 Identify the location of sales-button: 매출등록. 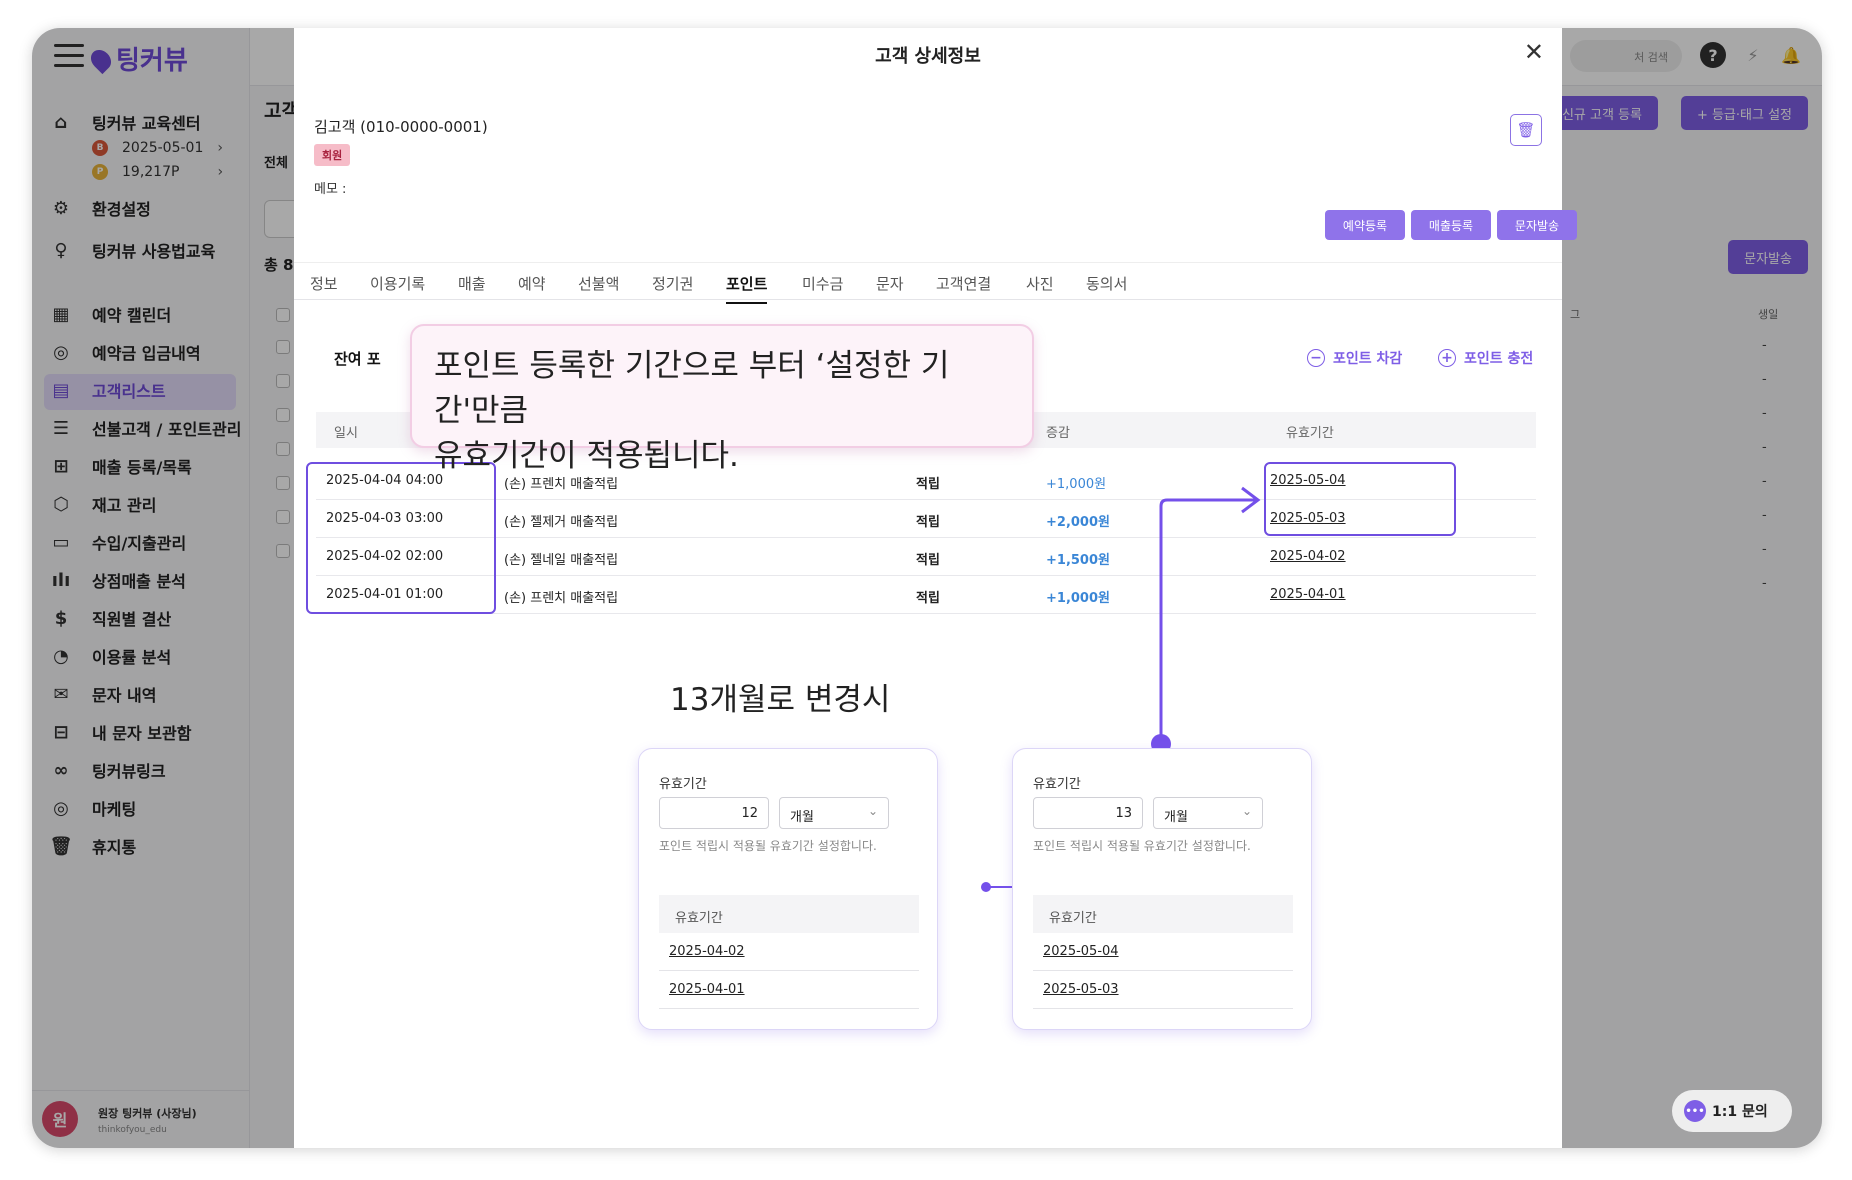
(1451, 225).